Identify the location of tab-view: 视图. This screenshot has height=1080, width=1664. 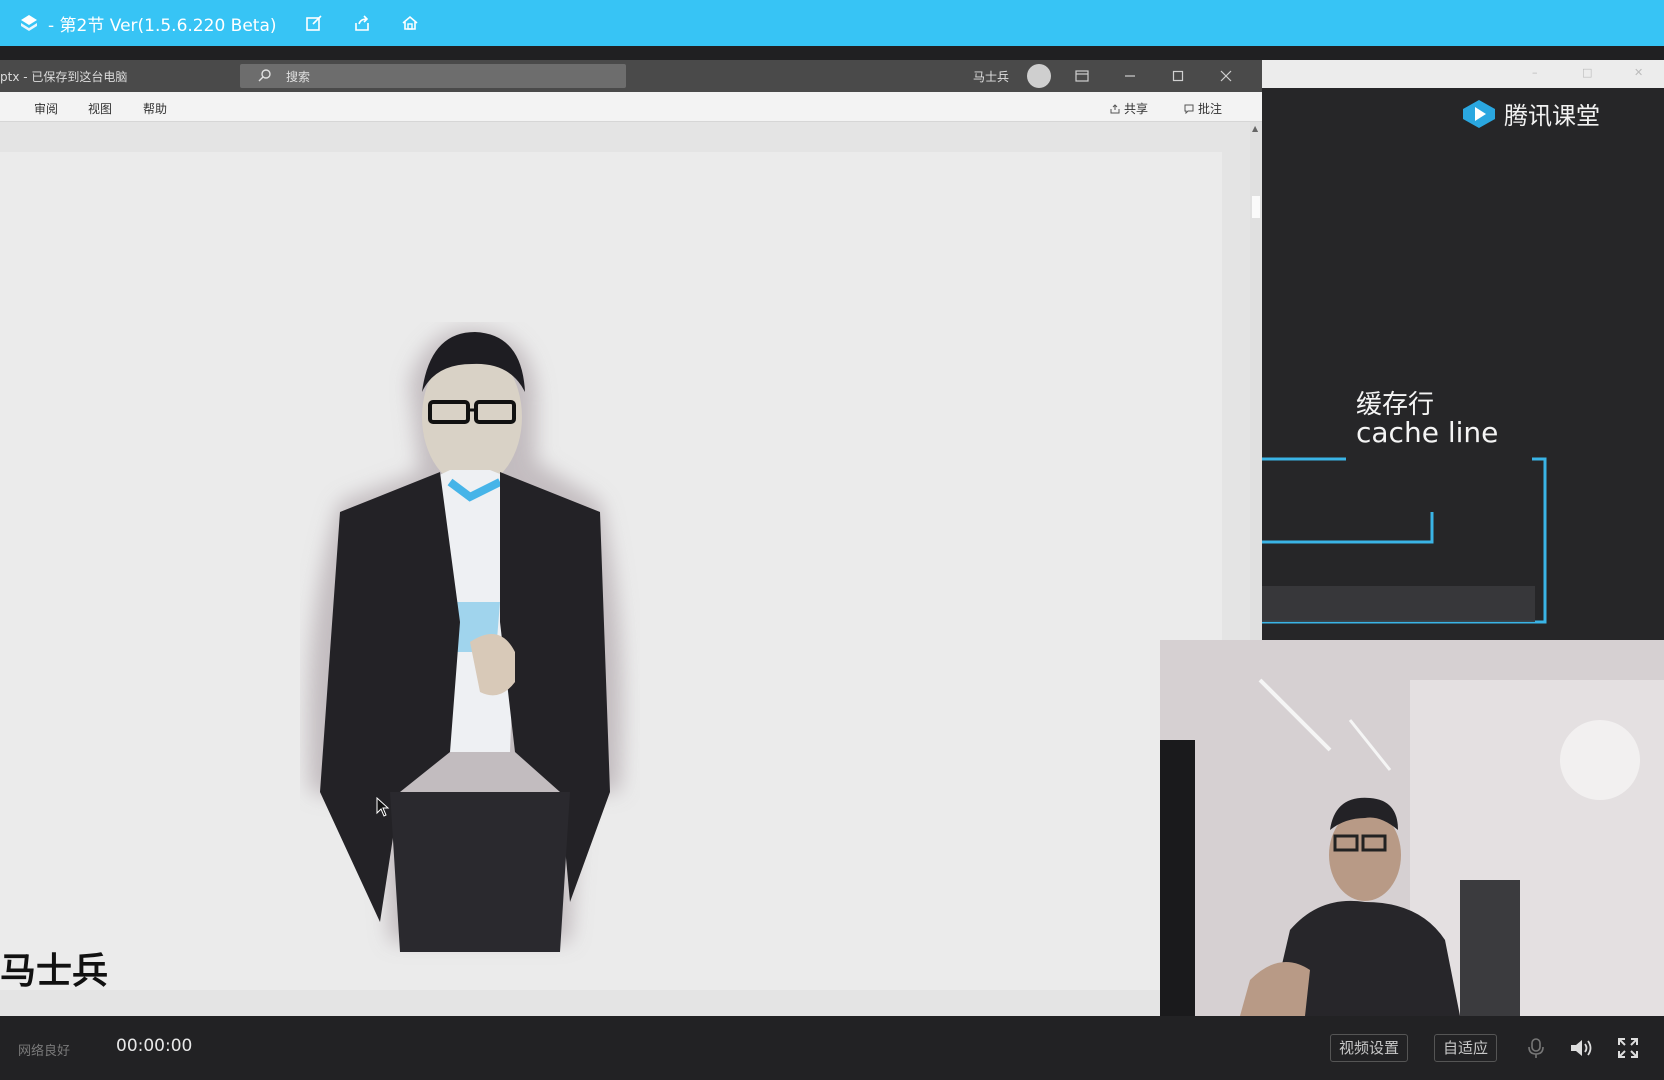
(100, 108).